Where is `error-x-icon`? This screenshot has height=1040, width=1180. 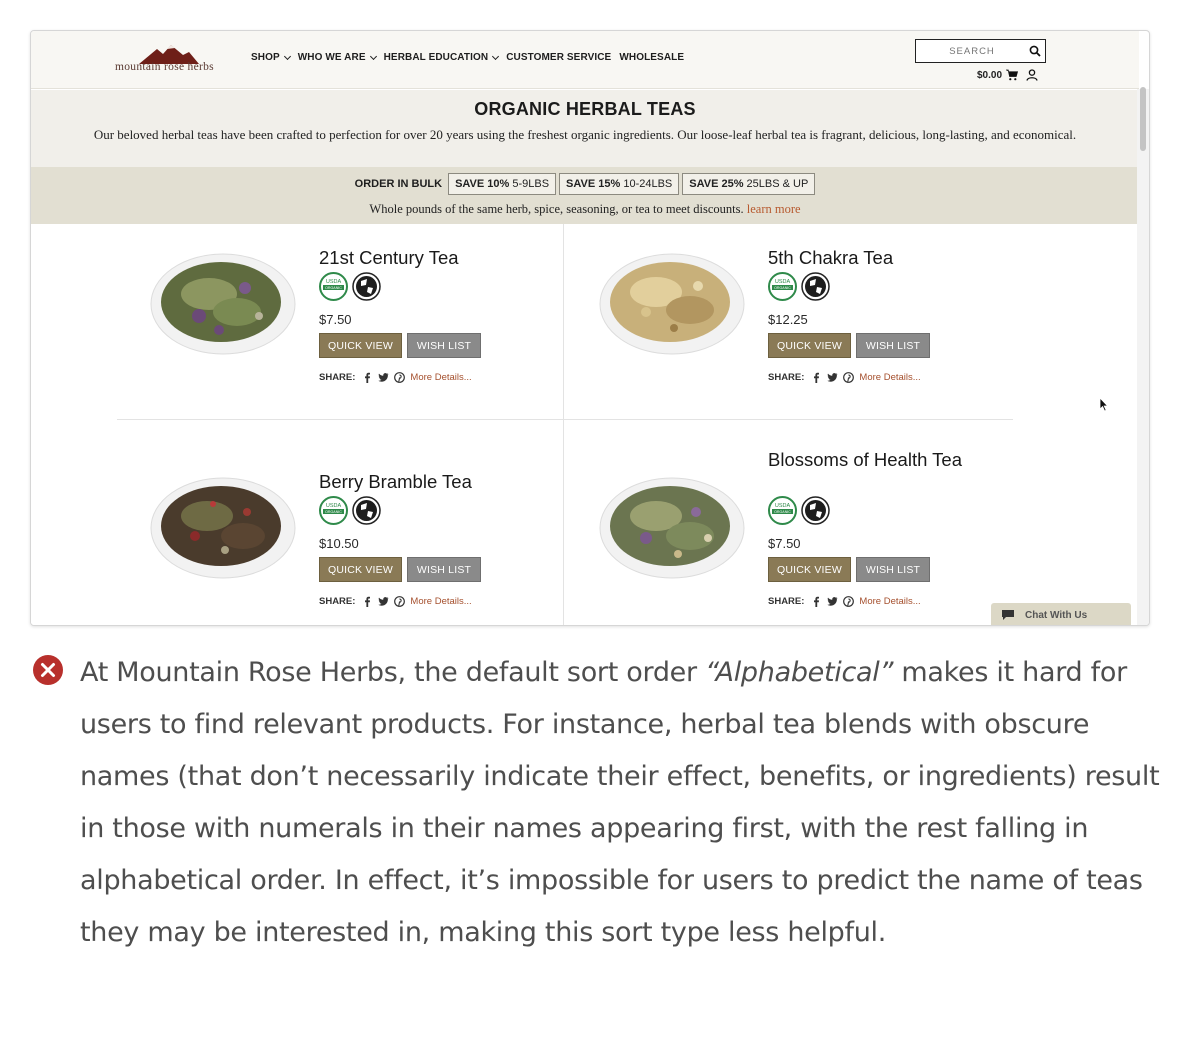
error-x-icon is located at coordinates (48, 670).